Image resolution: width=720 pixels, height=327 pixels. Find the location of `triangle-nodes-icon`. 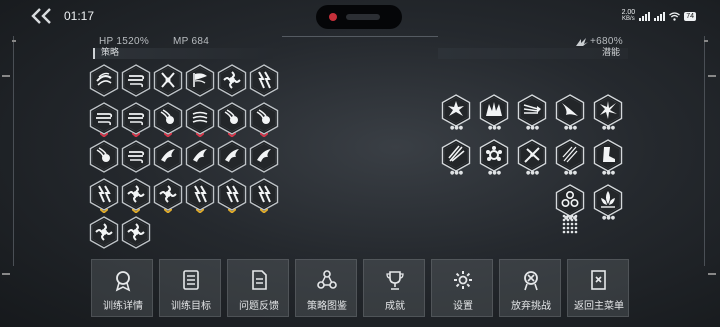

triangle-nodes-icon is located at coordinates (327, 279).